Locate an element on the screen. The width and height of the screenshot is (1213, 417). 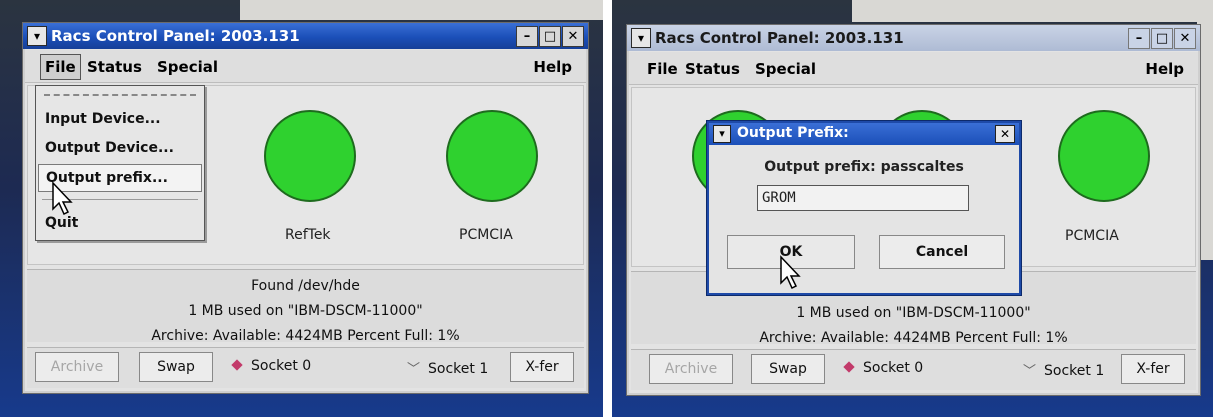
dialog-title-bar: ▾ Output Prefix: ✕ is located at coordinates (864, 134).